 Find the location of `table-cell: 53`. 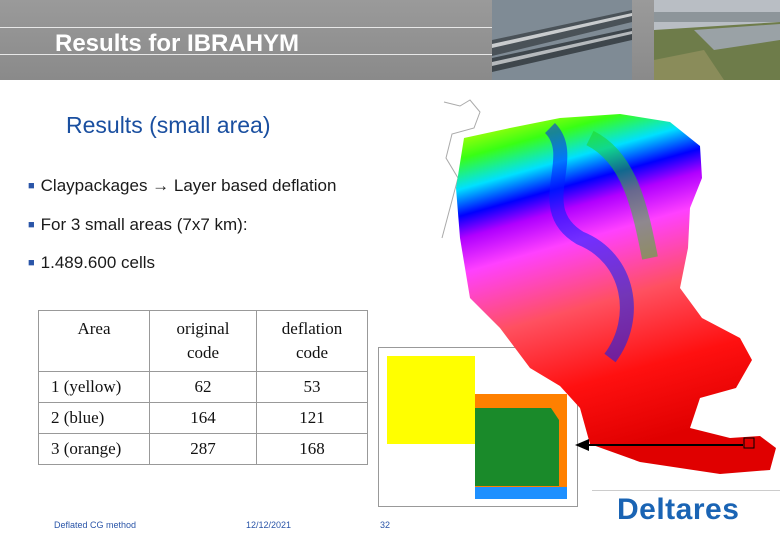

table-cell: 53 is located at coordinates (312, 387).